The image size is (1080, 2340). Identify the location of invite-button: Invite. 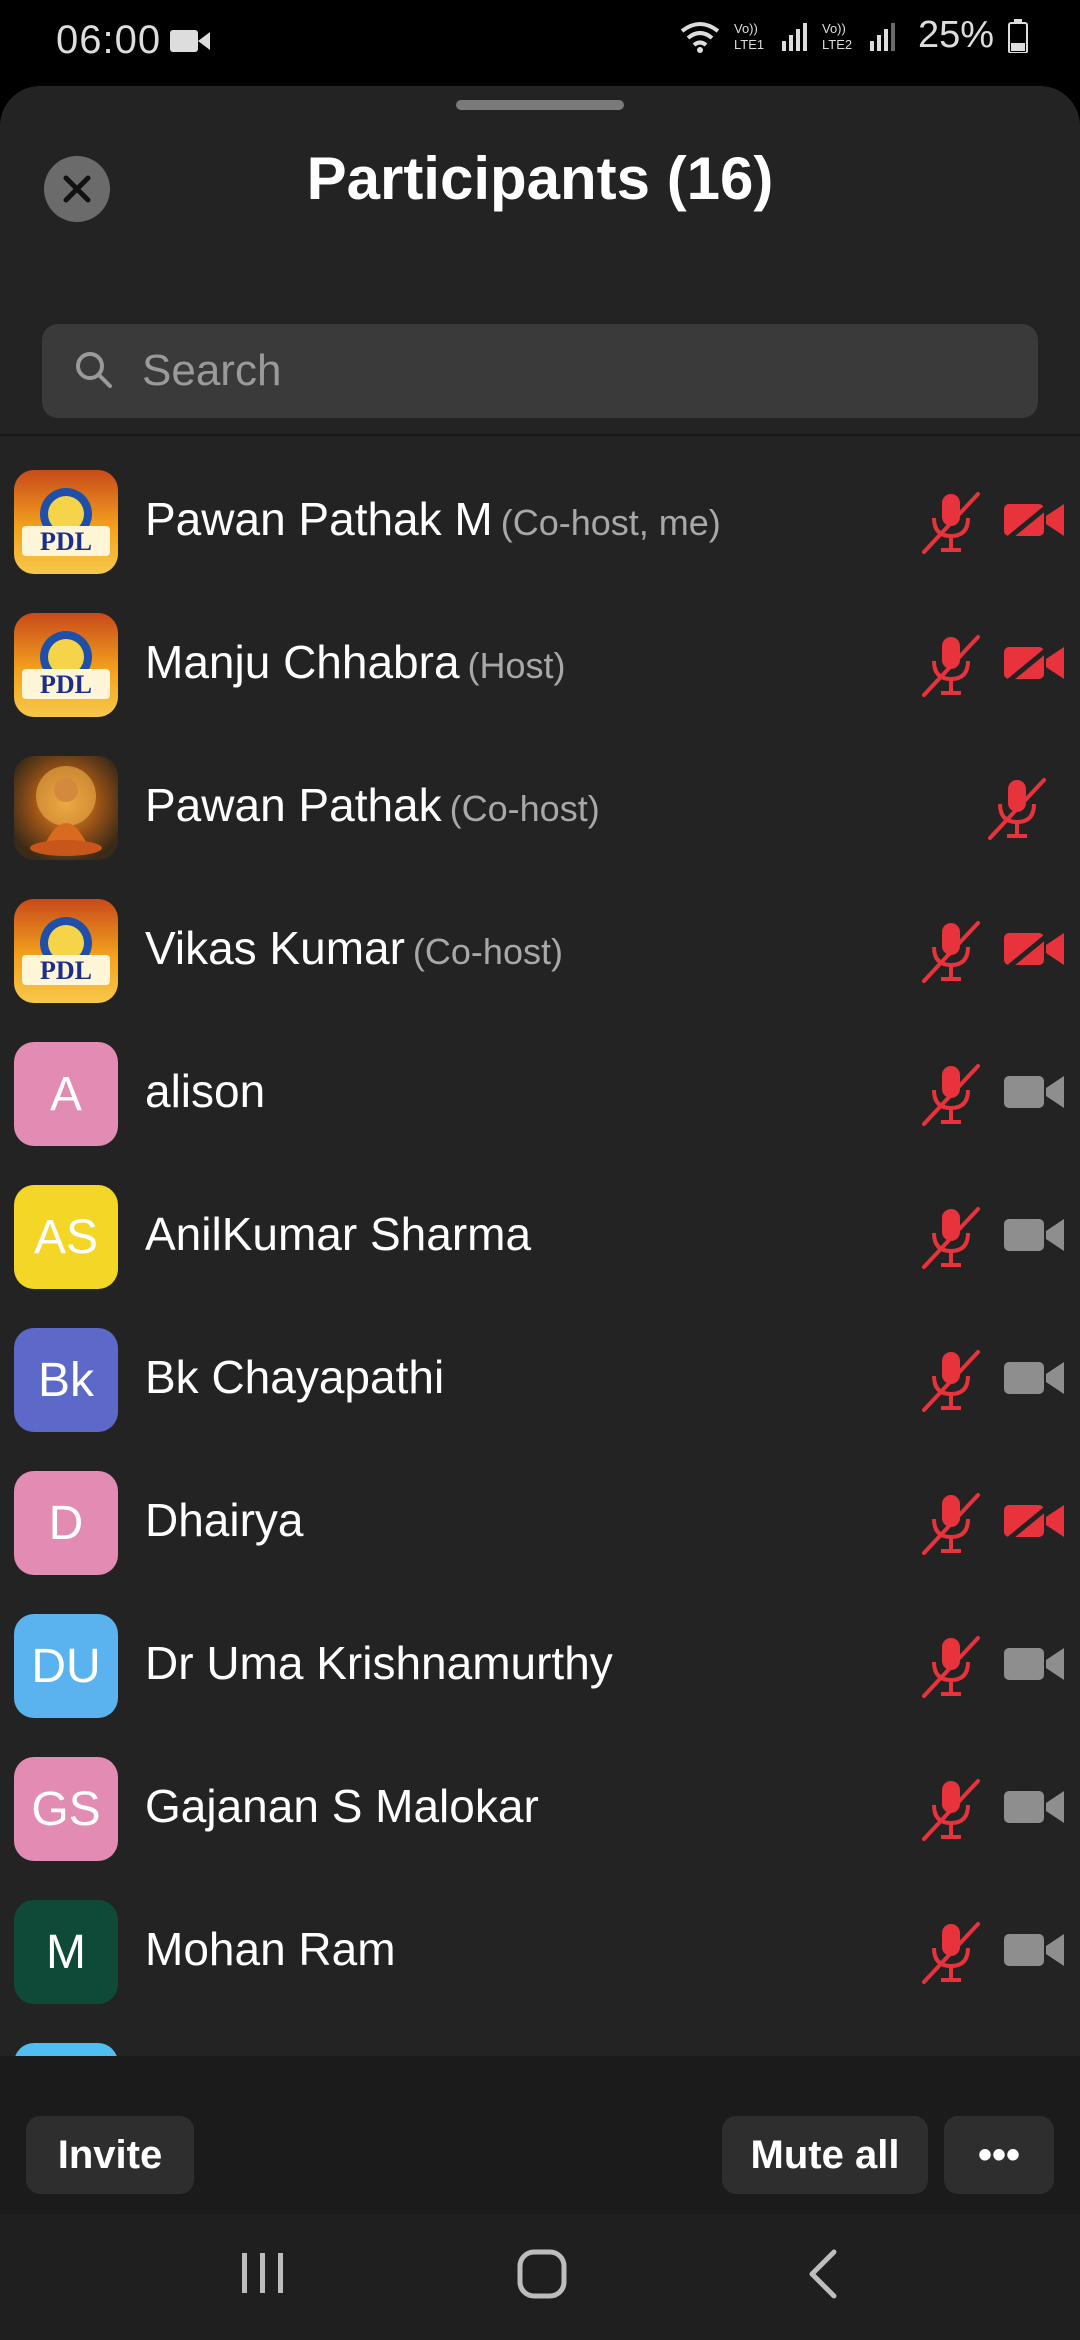
(110, 2155).